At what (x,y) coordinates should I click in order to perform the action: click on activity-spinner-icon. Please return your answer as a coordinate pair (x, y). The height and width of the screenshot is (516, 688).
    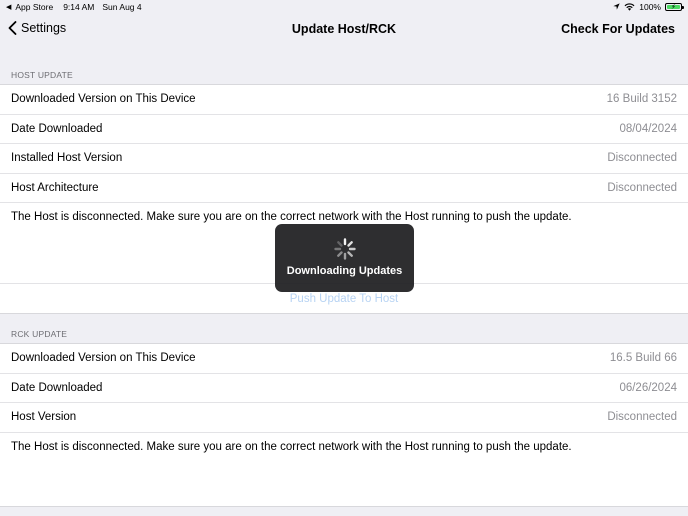
    Looking at the image, I should click on (344, 249).